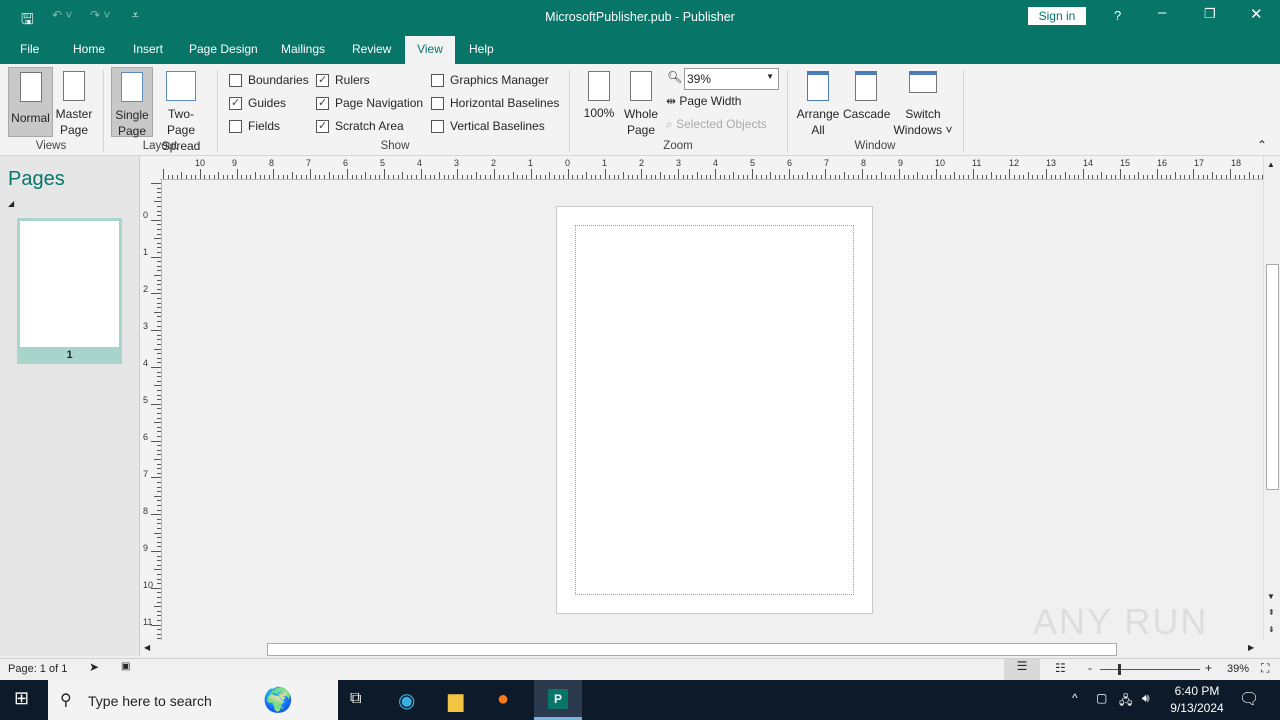 This screenshot has width=1280, height=720. I want to click on status-bar: Page: 1 of 1 ➤ ▣ ☰ ☷ - + 39% ⛶, so click(640, 669).